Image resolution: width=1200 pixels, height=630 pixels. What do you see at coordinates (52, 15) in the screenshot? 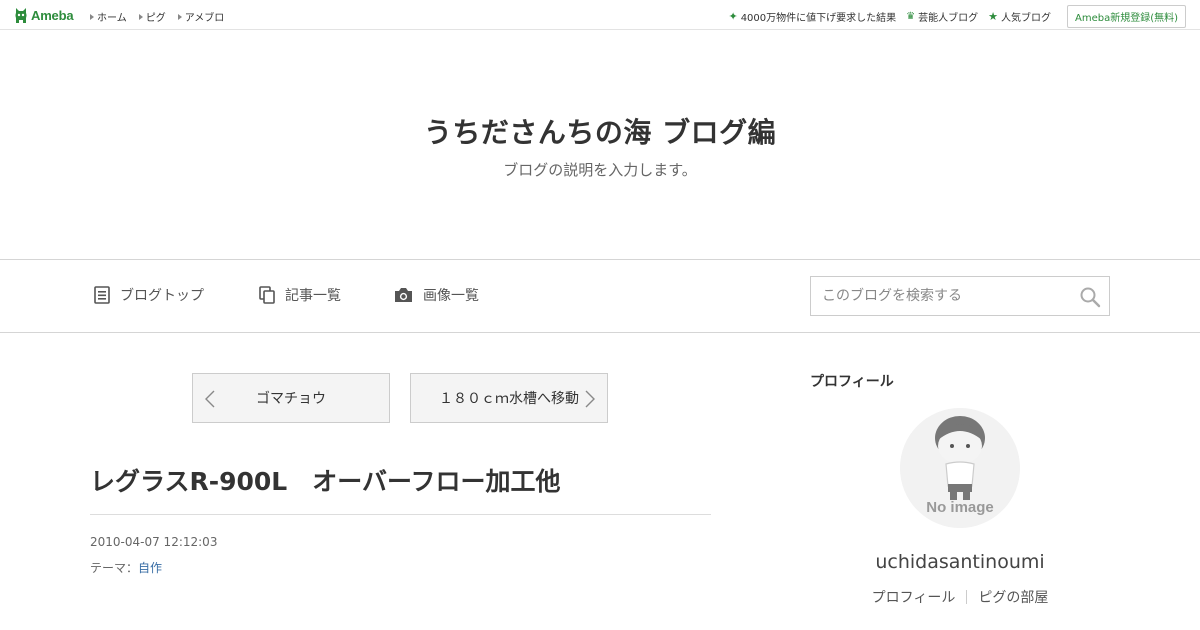
I see `logo-text: Ameba` at bounding box center [52, 15].